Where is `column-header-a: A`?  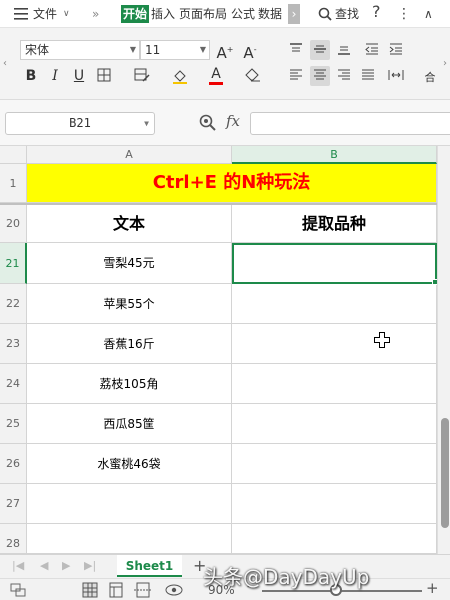
column-header-a: A is located at coordinates (129, 155).